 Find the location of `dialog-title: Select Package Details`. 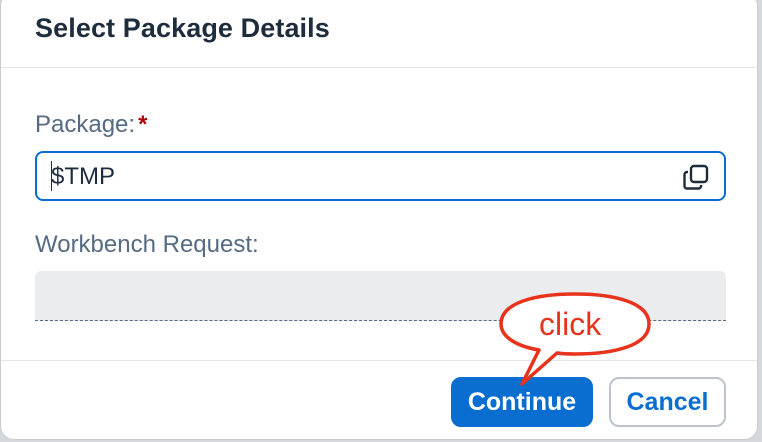

dialog-title: Select Package Details is located at coordinates (182, 28).